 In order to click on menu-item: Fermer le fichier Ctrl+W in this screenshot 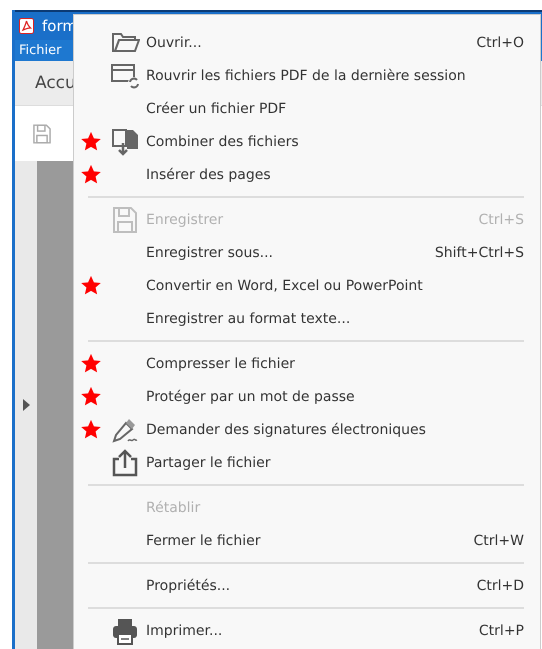, I will do `click(307, 540)`.